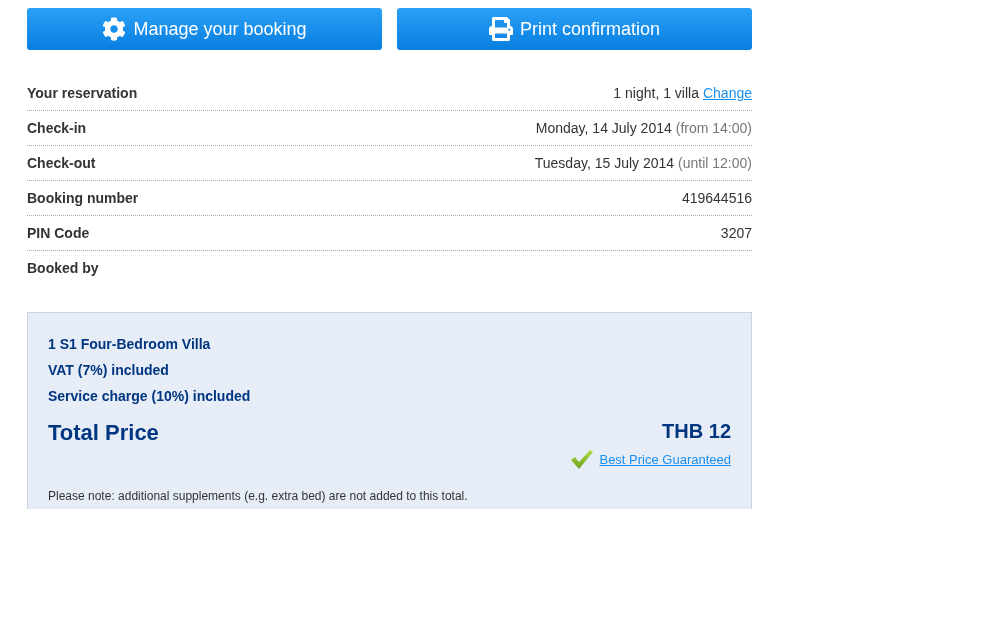  What do you see at coordinates (656, 93) in the screenshot?
I see `row-value: 1 night, 1 villa` at bounding box center [656, 93].